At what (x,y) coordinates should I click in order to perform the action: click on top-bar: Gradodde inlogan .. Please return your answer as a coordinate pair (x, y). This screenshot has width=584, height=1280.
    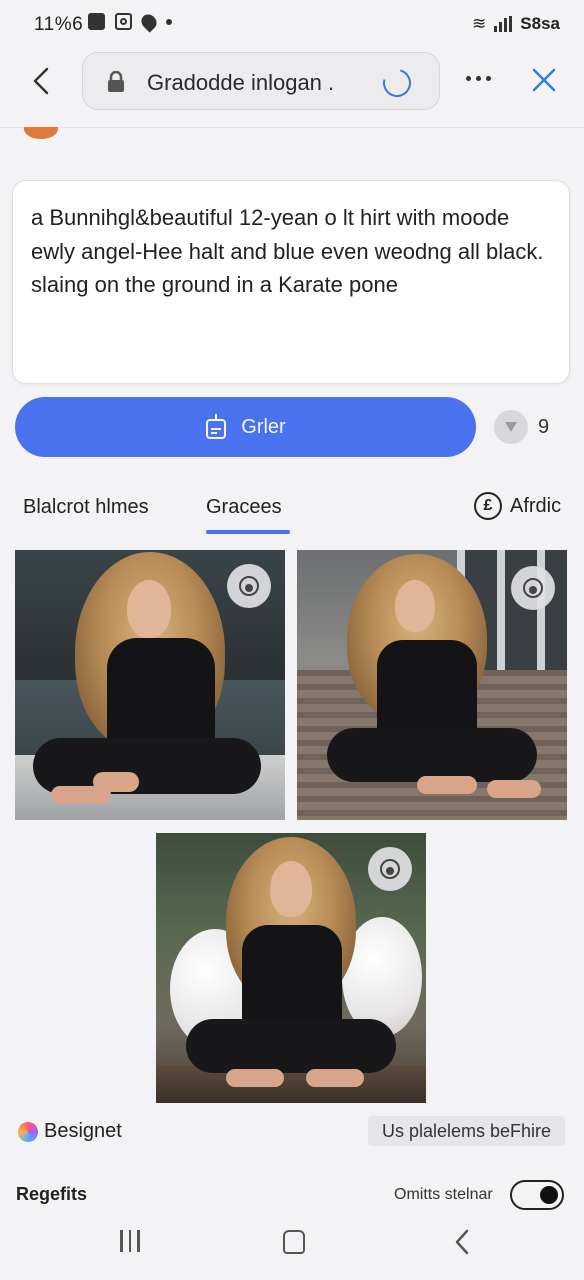
    Looking at the image, I should click on (292, 89).